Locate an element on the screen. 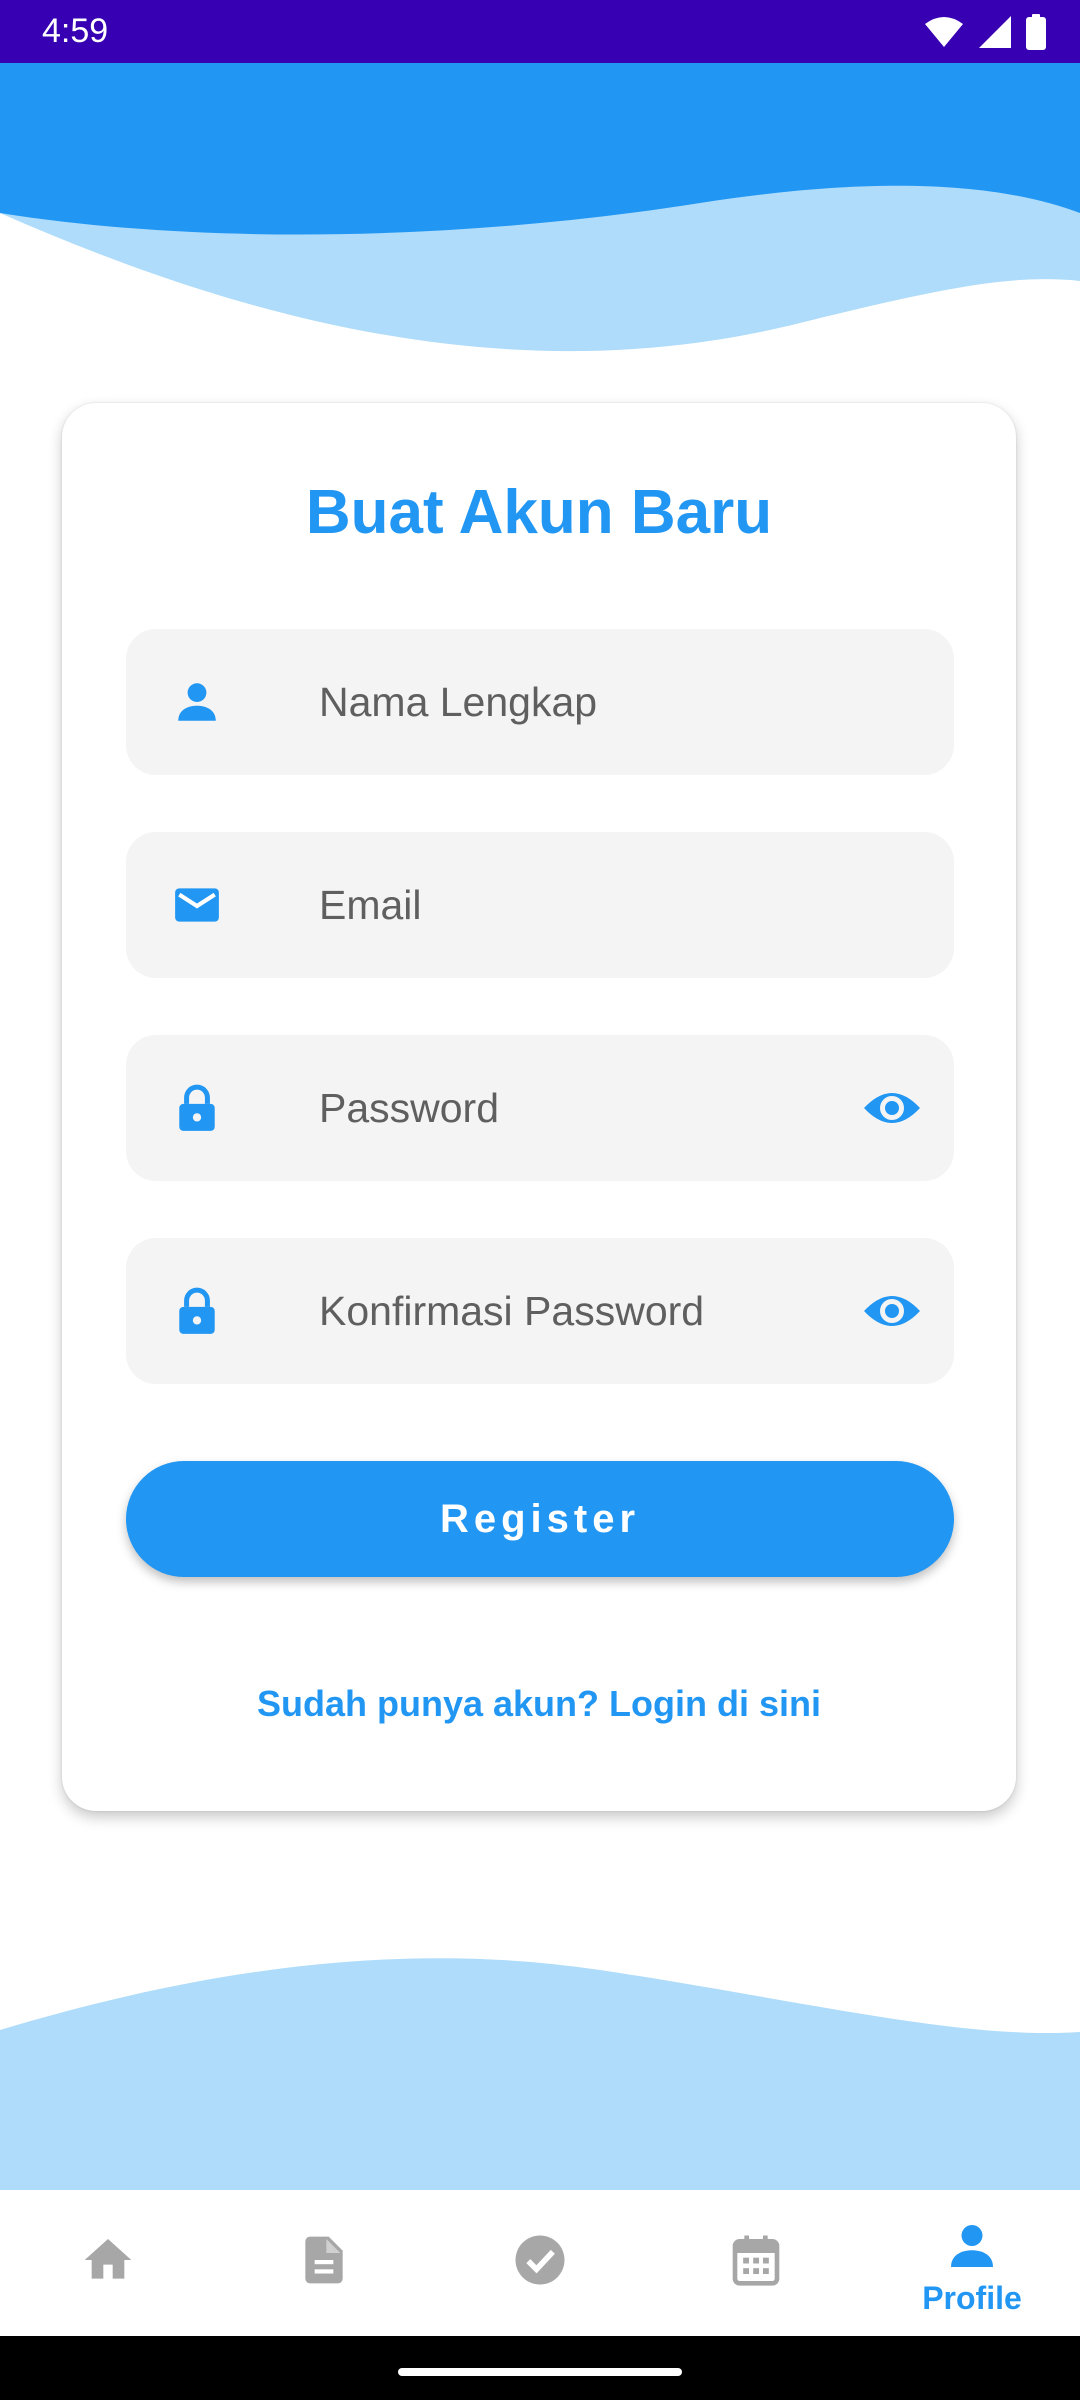 This screenshot has height=2400, width=1080. nav-item-home is located at coordinates (108, 2263).